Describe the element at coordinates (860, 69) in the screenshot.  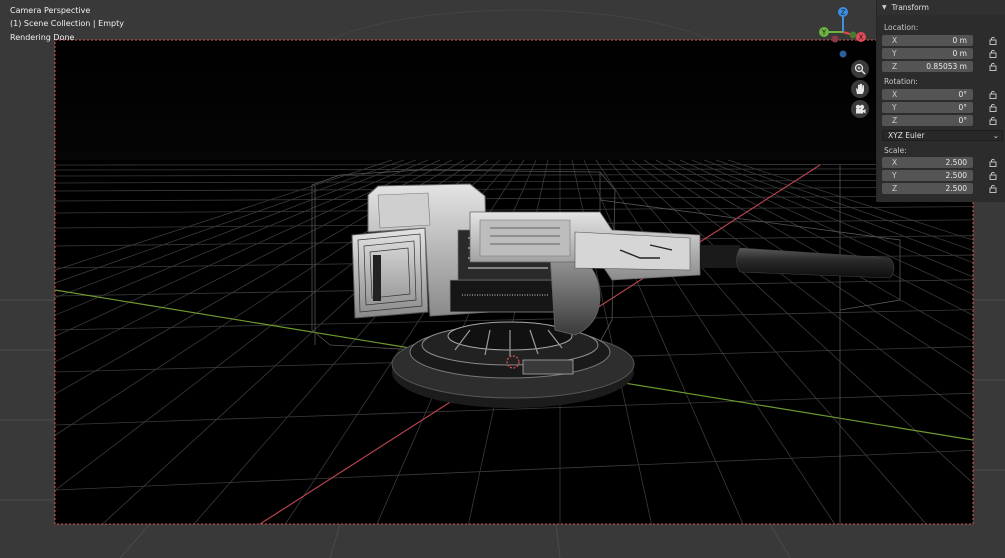
I see `zoom-icon` at that location.